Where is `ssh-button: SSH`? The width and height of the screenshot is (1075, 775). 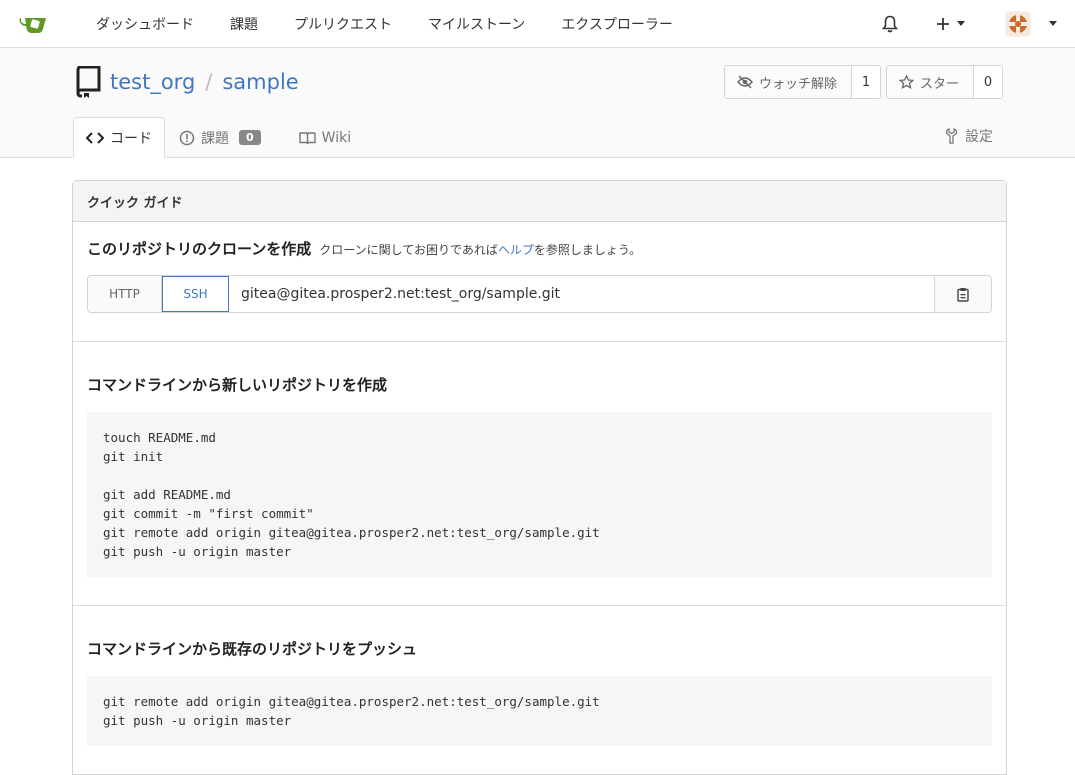
ssh-button: SSH is located at coordinates (195, 294).